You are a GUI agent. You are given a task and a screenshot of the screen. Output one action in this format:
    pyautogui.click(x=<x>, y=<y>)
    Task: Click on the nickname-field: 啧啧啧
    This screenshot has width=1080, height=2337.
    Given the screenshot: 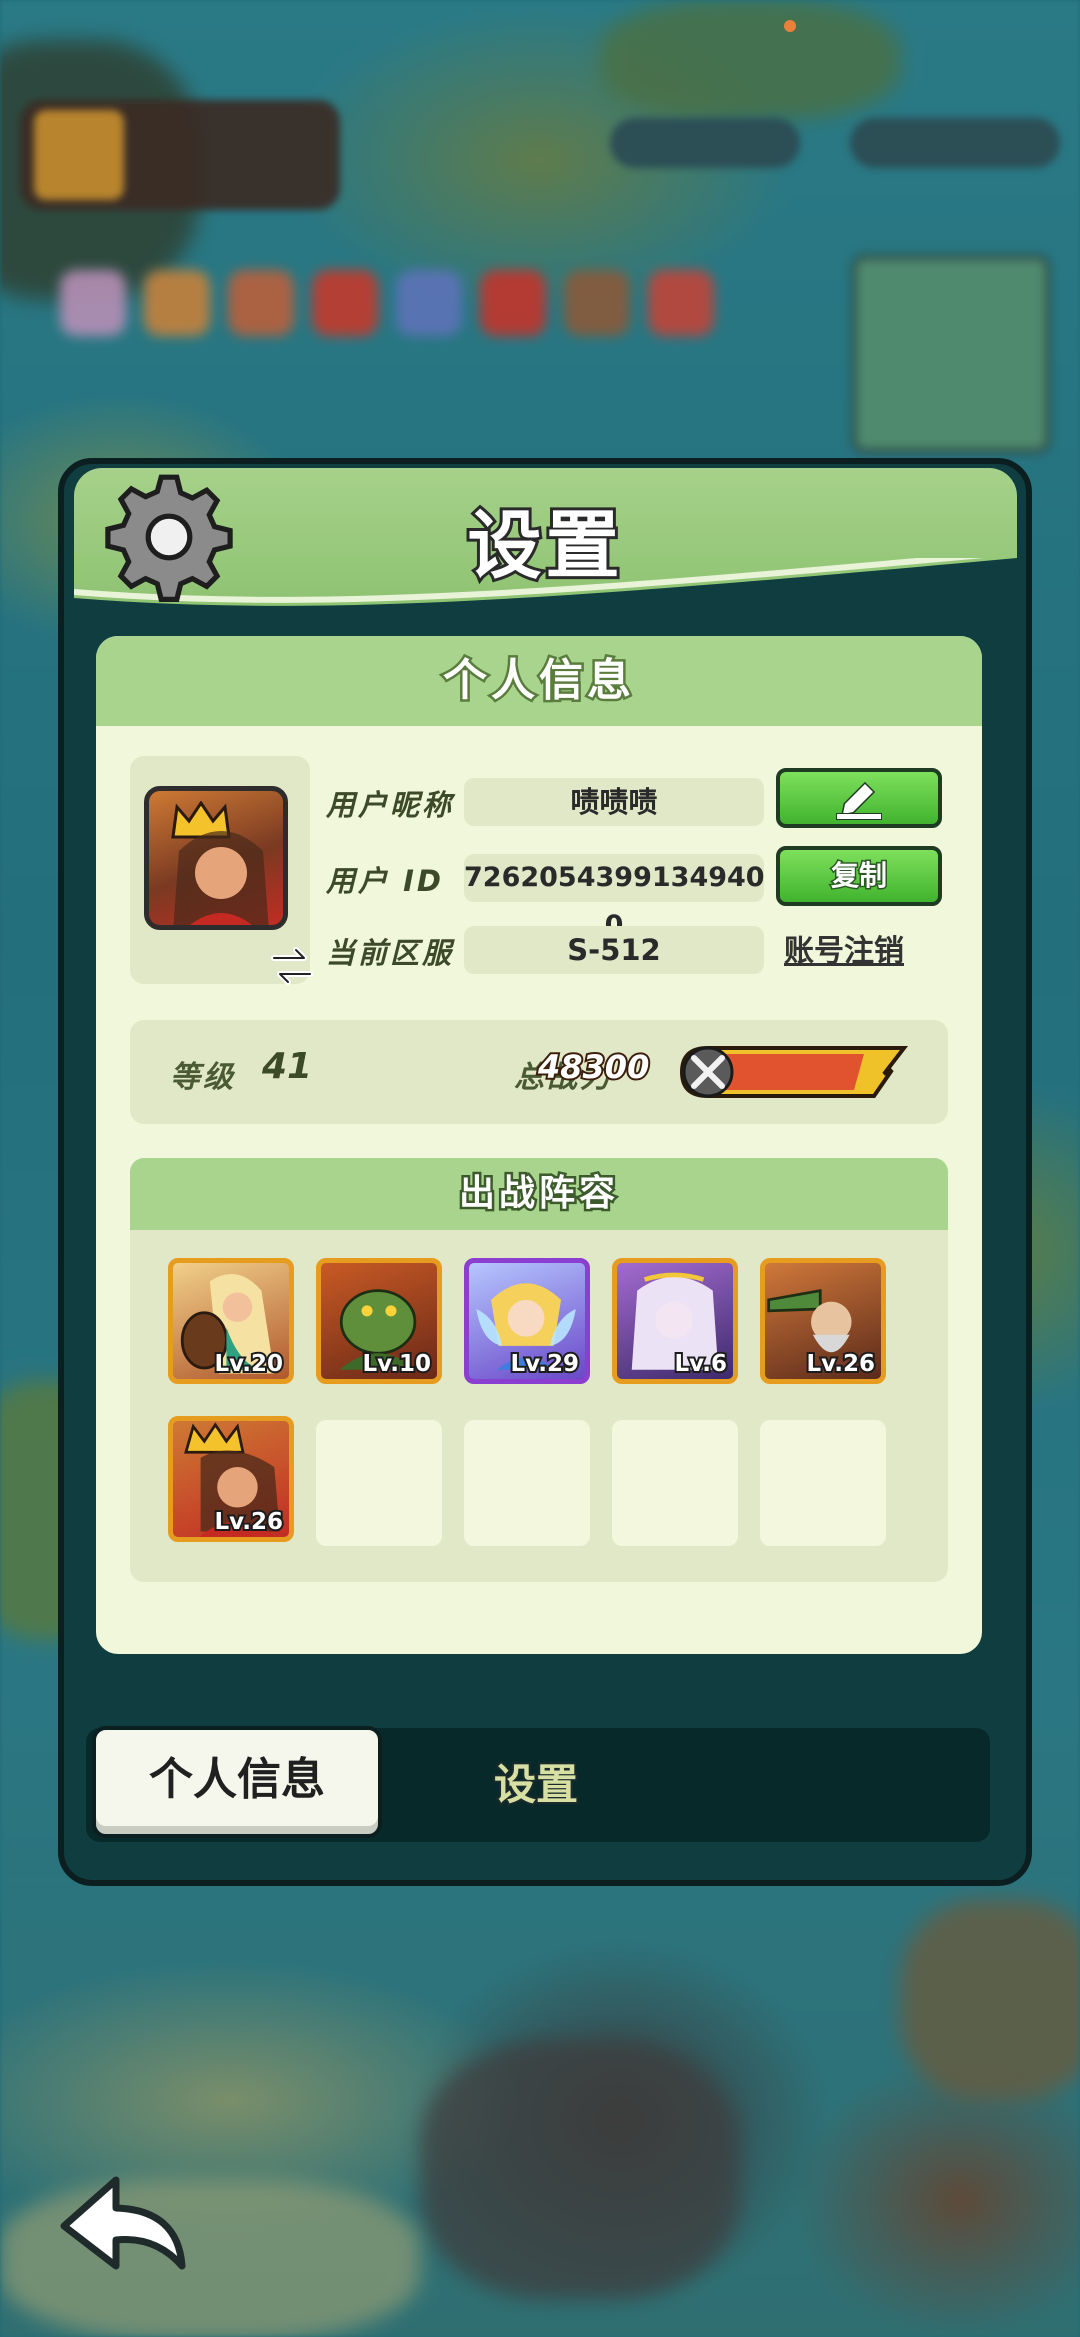 What is the action you would take?
    pyautogui.click(x=614, y=802)
    